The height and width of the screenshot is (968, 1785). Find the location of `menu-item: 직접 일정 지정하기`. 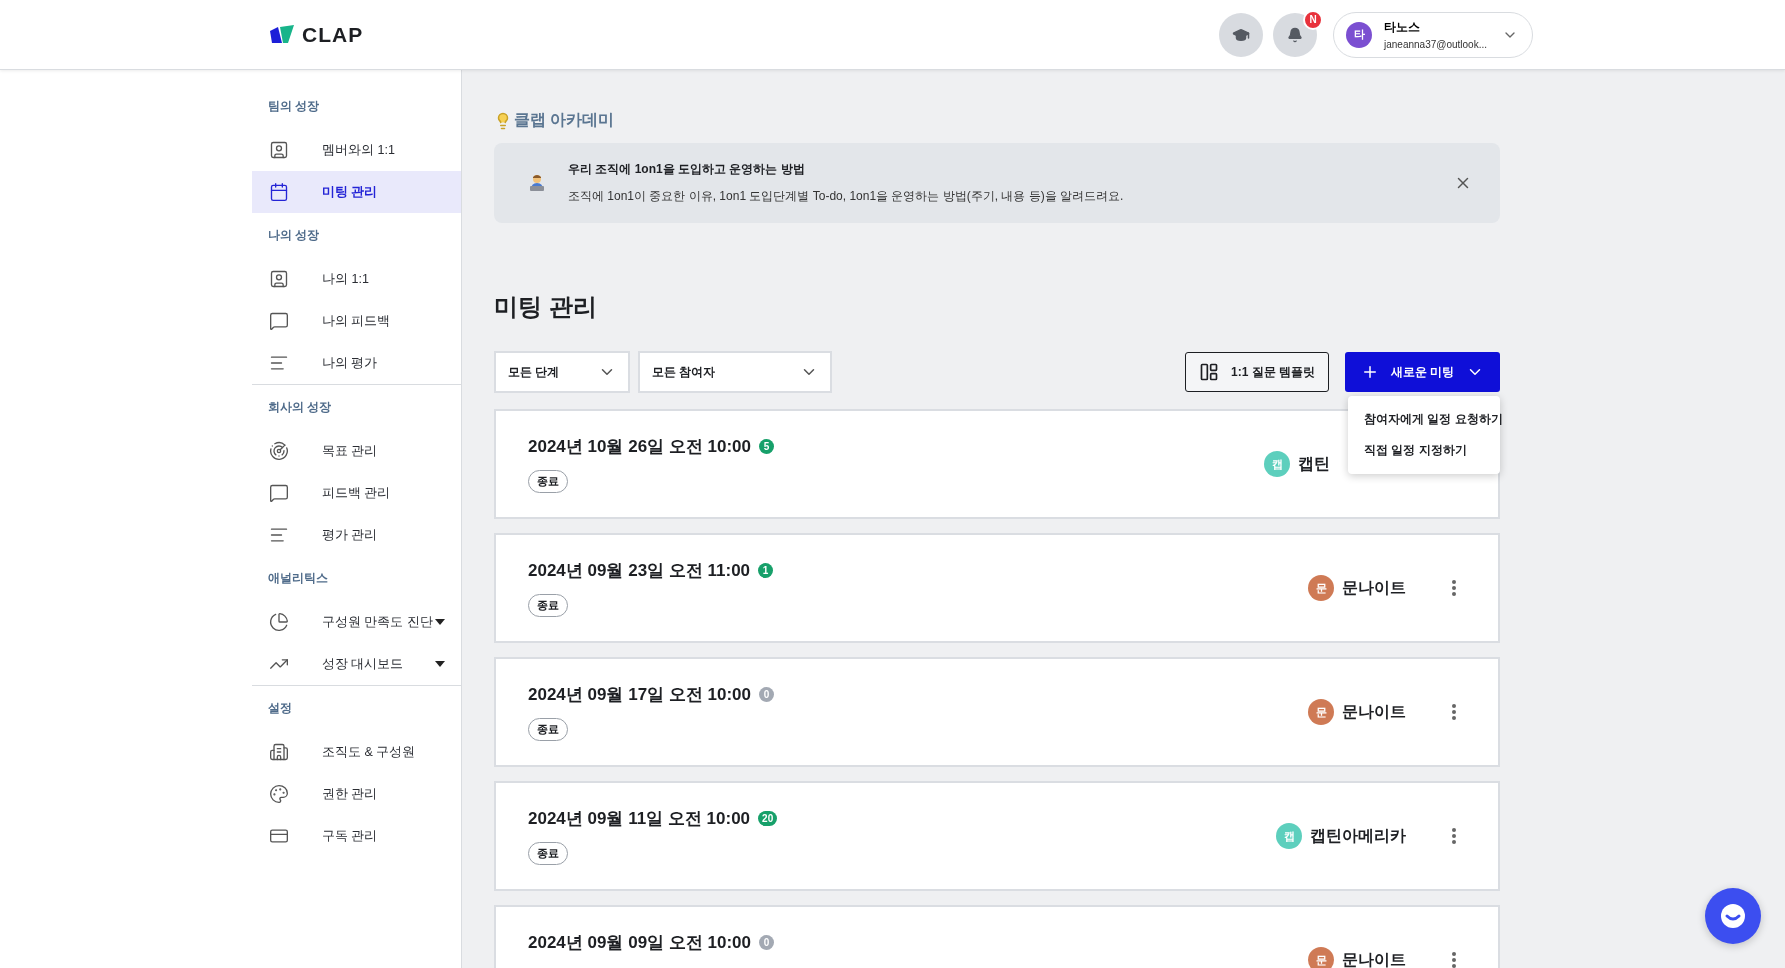

menu-item: 직접 일정 지정하기 is located at coordinates (1424, 450).